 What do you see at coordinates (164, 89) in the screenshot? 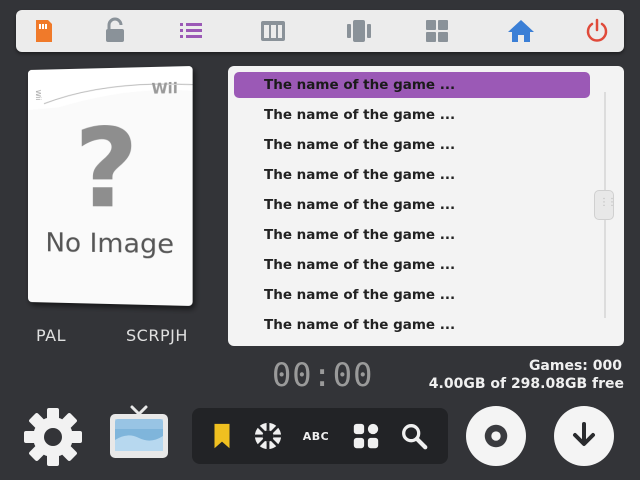
I see `wii-logo: Wii` at bounding box center [164, 89].